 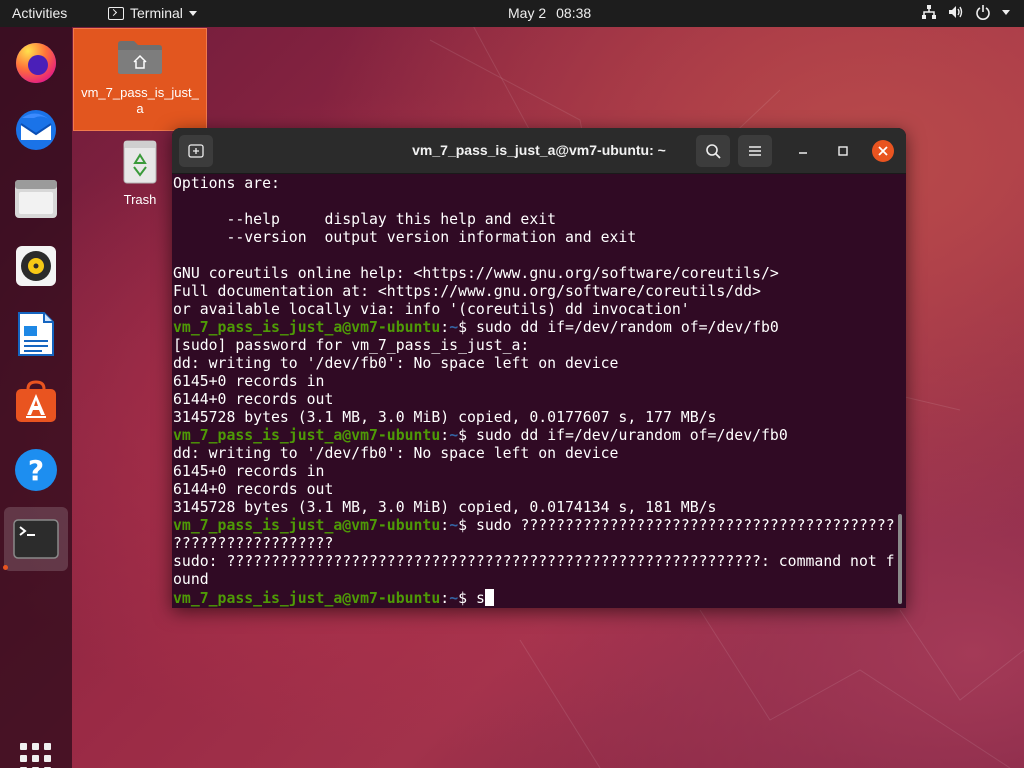 What do you see at coordinates (36, 62) in the screenshot?
I see `firefox-icon` at bounding box center [36, 62].